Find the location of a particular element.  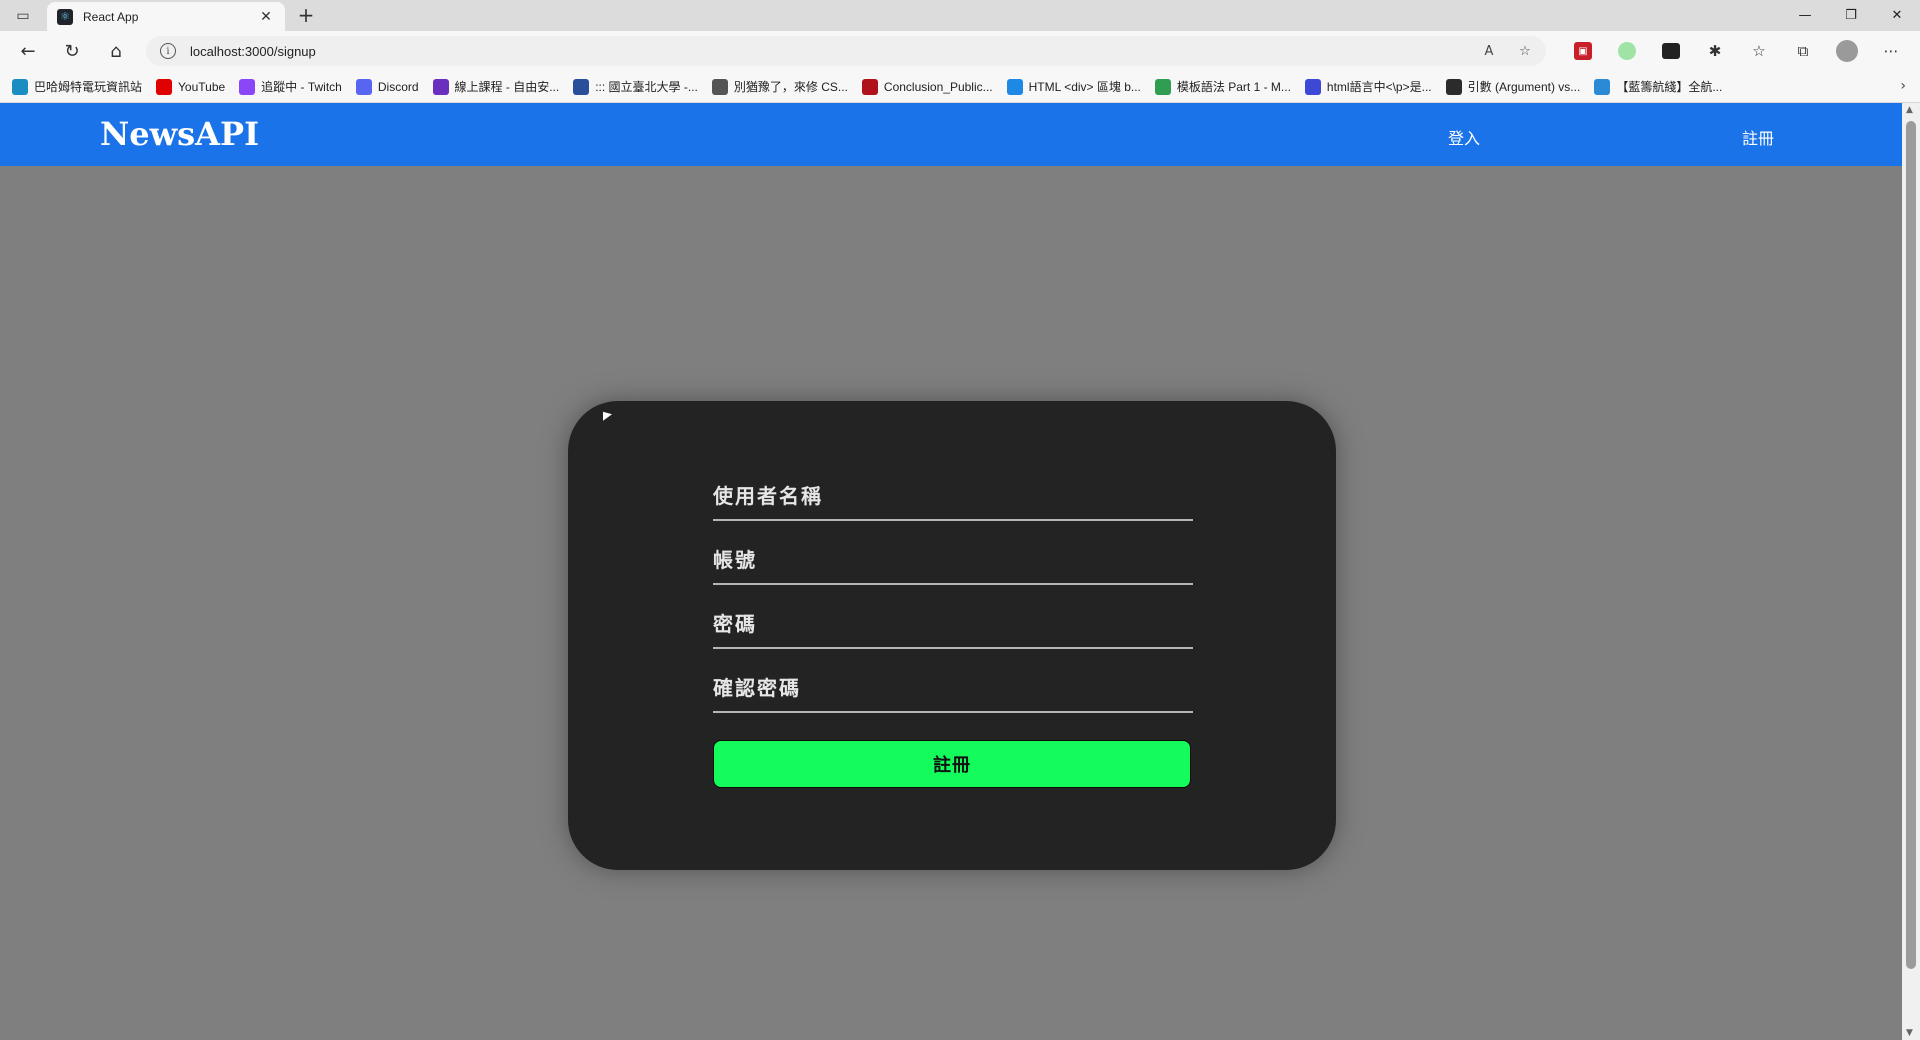

tb-icon is located at coordinates (719, 86).